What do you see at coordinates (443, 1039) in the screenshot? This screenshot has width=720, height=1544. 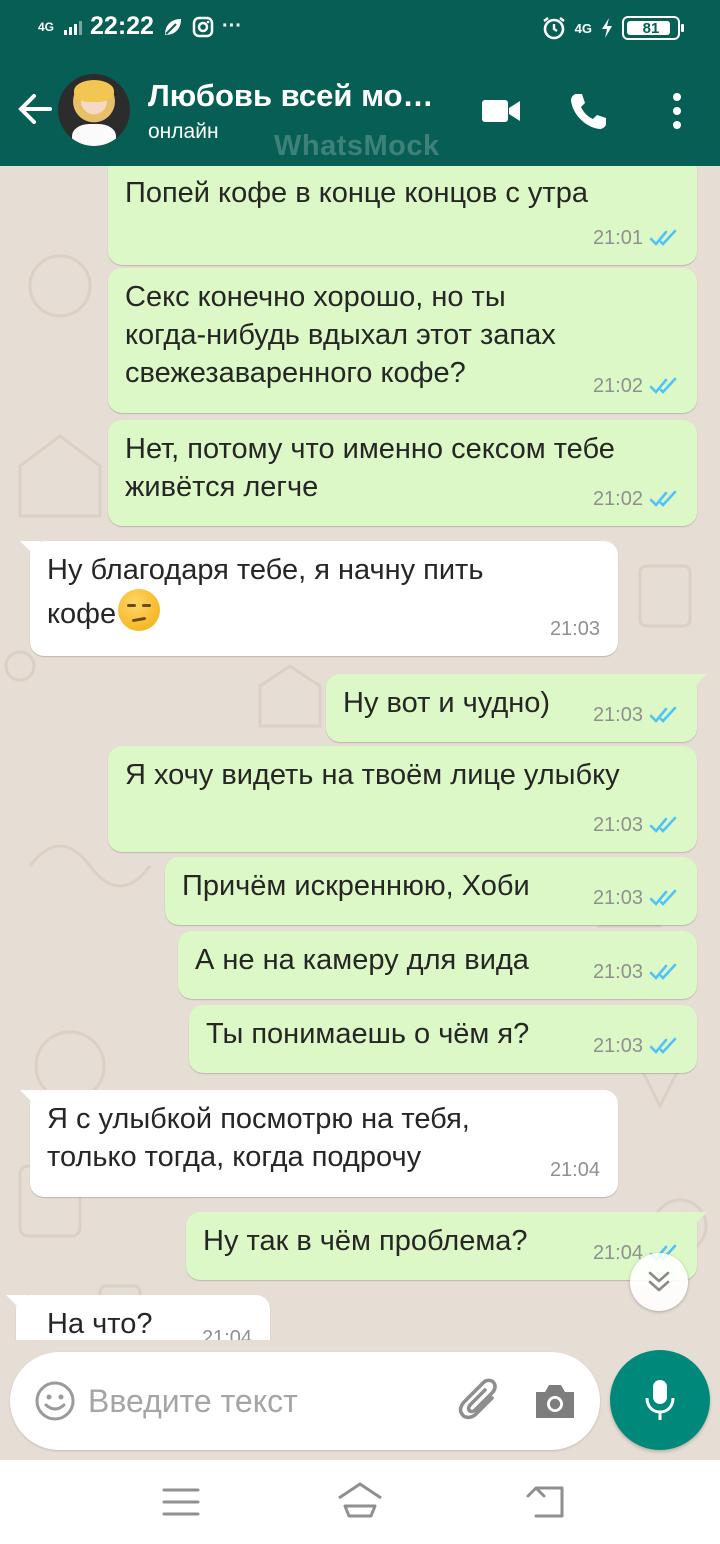 I see `message-outgoing: Ты понимаешь о чём я? 21:03` at bounding box center [443, 1039].